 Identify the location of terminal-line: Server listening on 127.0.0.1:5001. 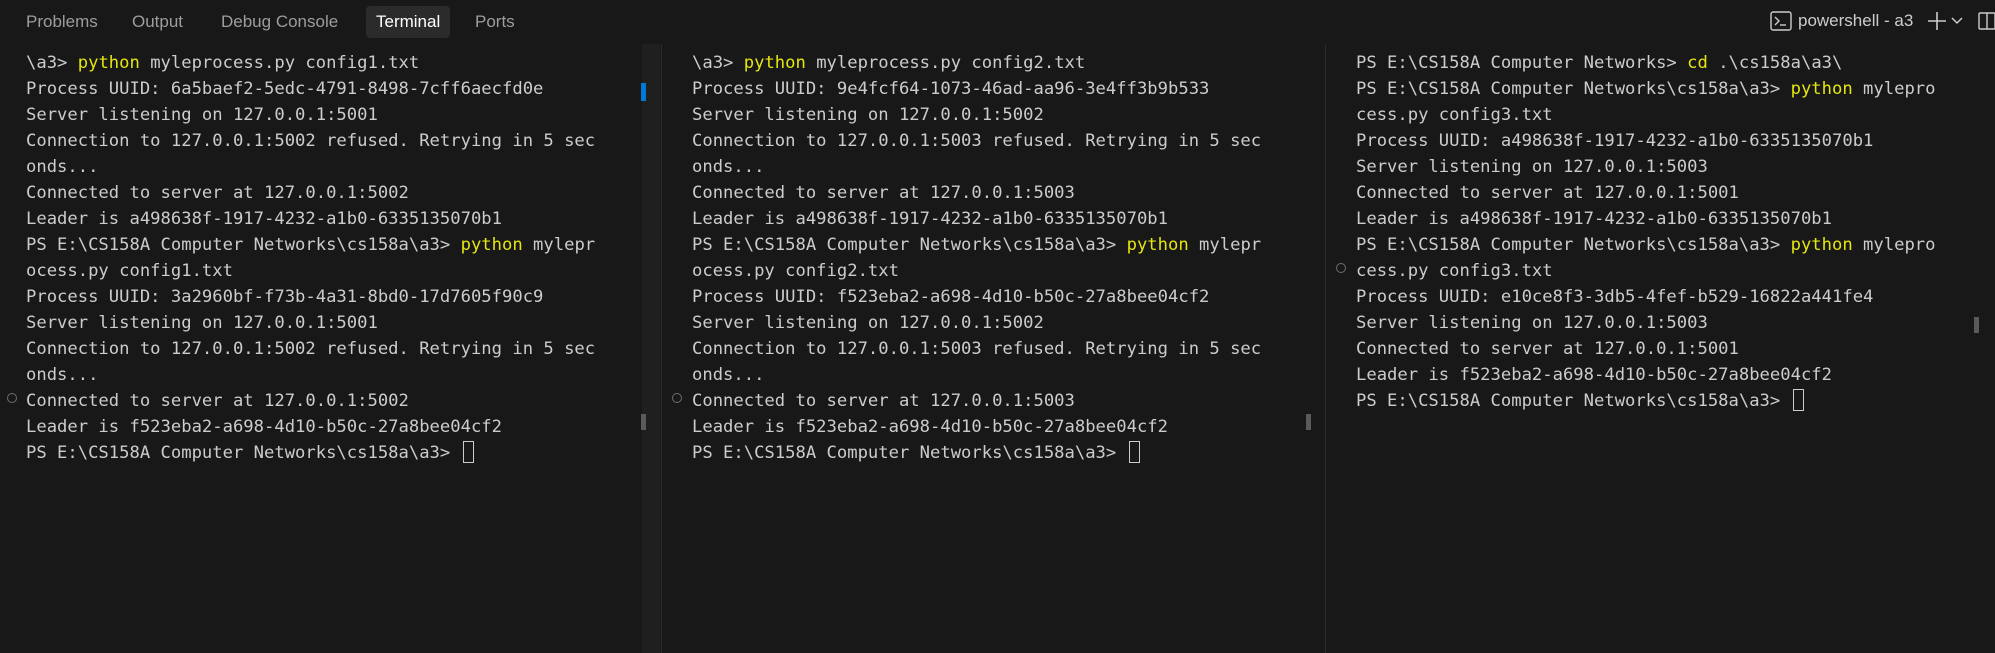
(310, 115).